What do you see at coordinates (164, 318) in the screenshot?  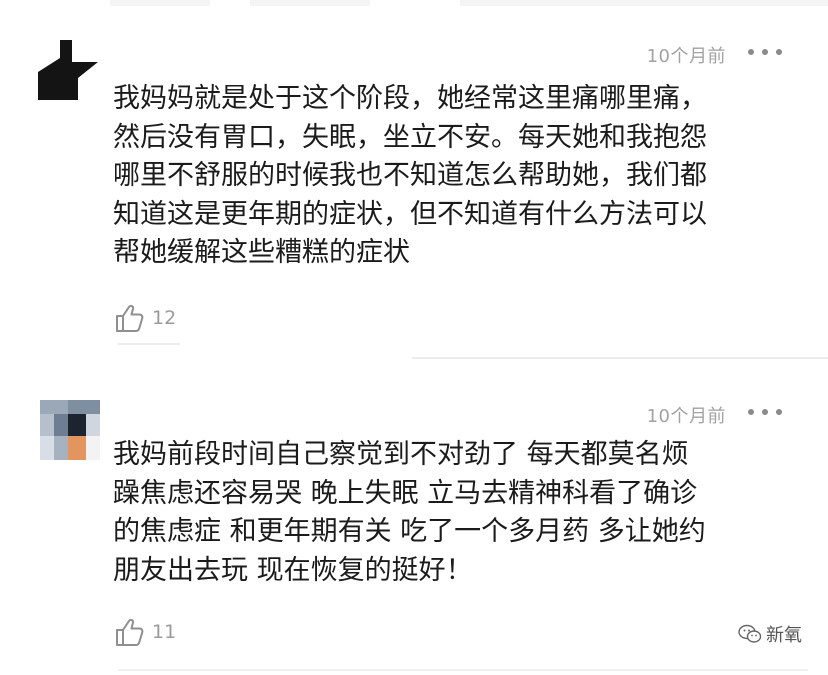 I see `like-count: 12` at bounding box center [164, 318].